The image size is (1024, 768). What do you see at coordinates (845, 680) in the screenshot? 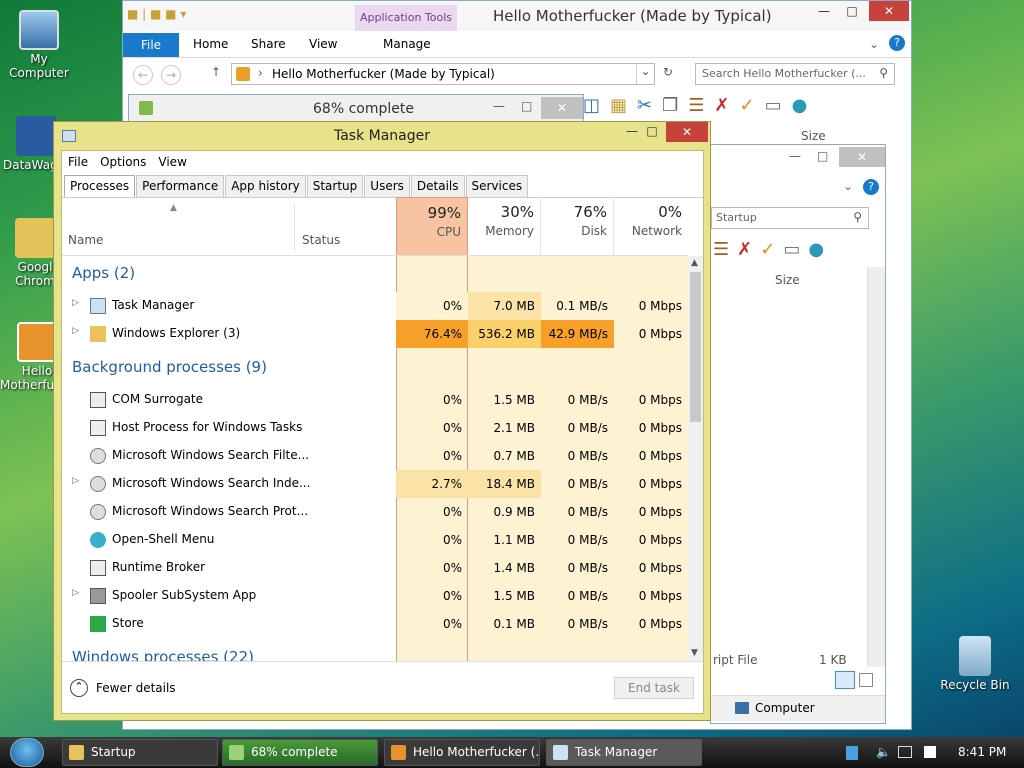
I see `details-view-icon` at bounding box center [845, 680].